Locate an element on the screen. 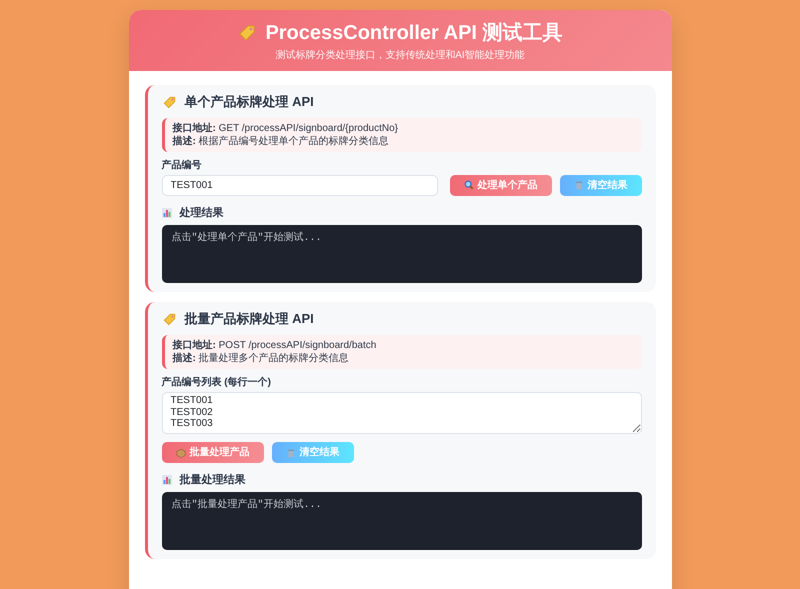 The height and width of the screenshot is (589, 800). section-title: 批量产品标牌处理 API is located at coordinates (249, 319).